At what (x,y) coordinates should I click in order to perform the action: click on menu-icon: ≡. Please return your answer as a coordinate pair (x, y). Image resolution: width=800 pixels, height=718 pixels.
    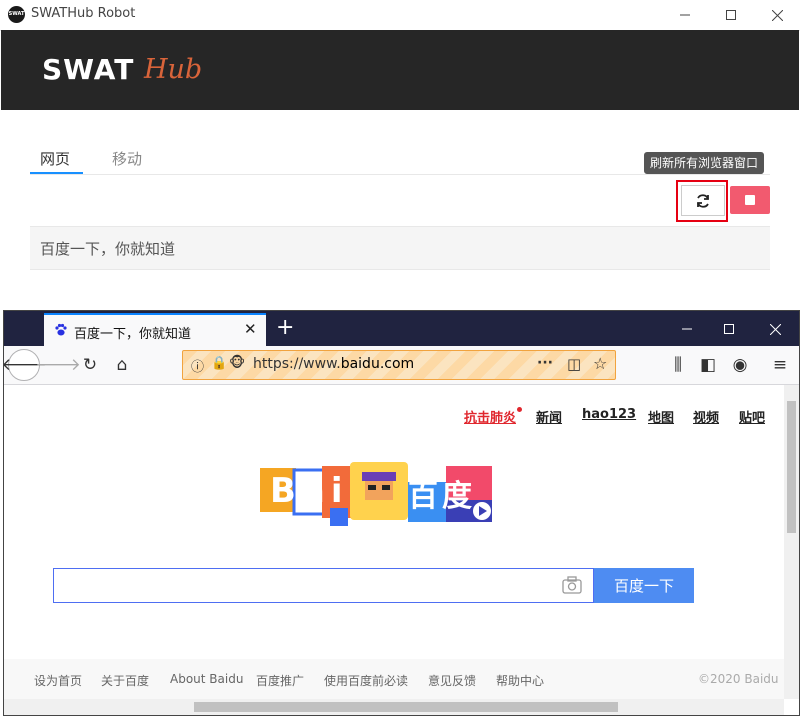
    Looking at the image, I should click on (780, 365).